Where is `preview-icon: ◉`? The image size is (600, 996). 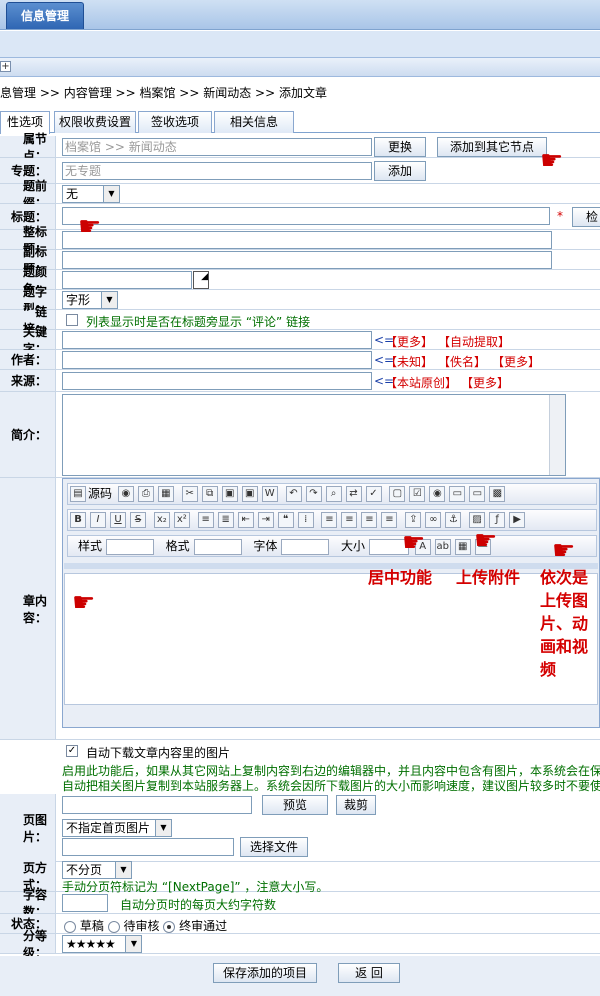
preview-icon: ◉ is located at coordinates (125, 494).